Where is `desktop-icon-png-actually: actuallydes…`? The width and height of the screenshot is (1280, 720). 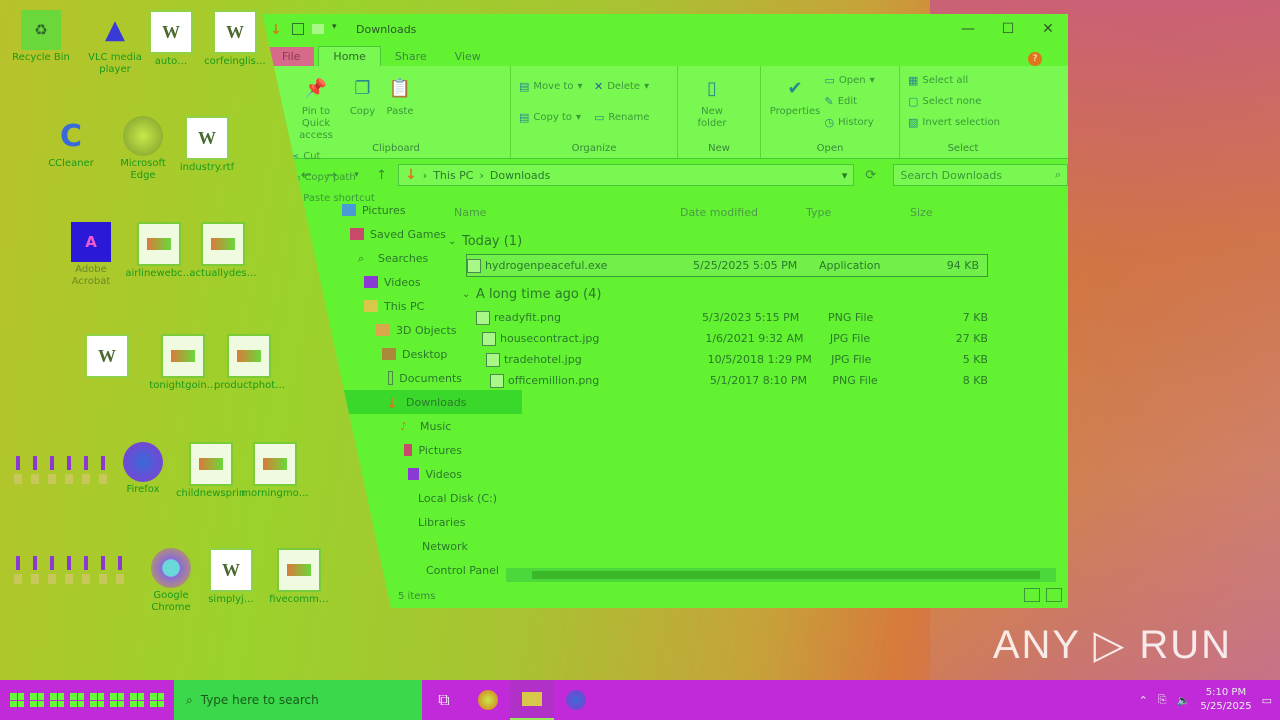
desktop-icon-png-actually: actuallydes… is located at coordinates (223, 251).